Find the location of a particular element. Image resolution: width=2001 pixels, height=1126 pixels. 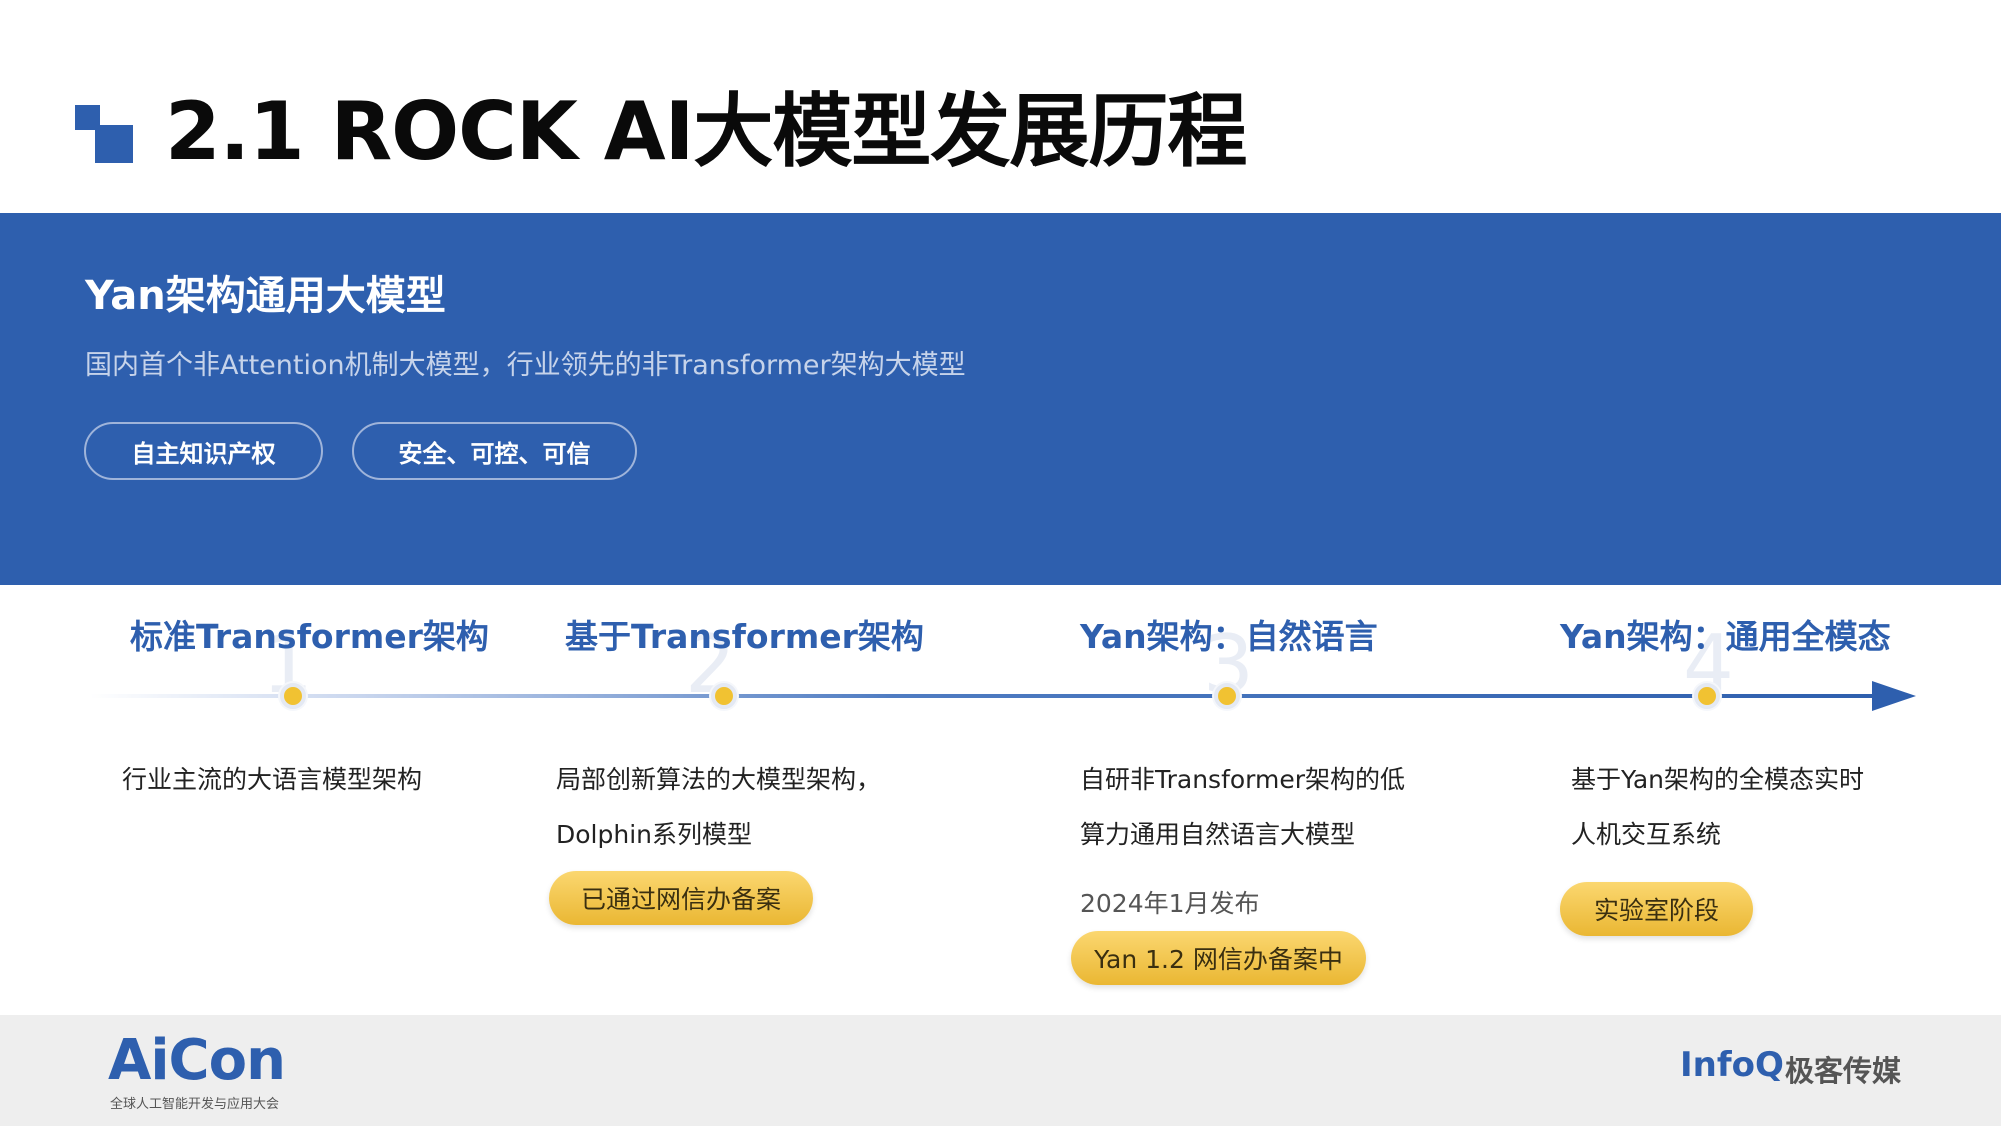

stage-title-3: Yan架构：自然语言 is located at coordinates (1229, 636).